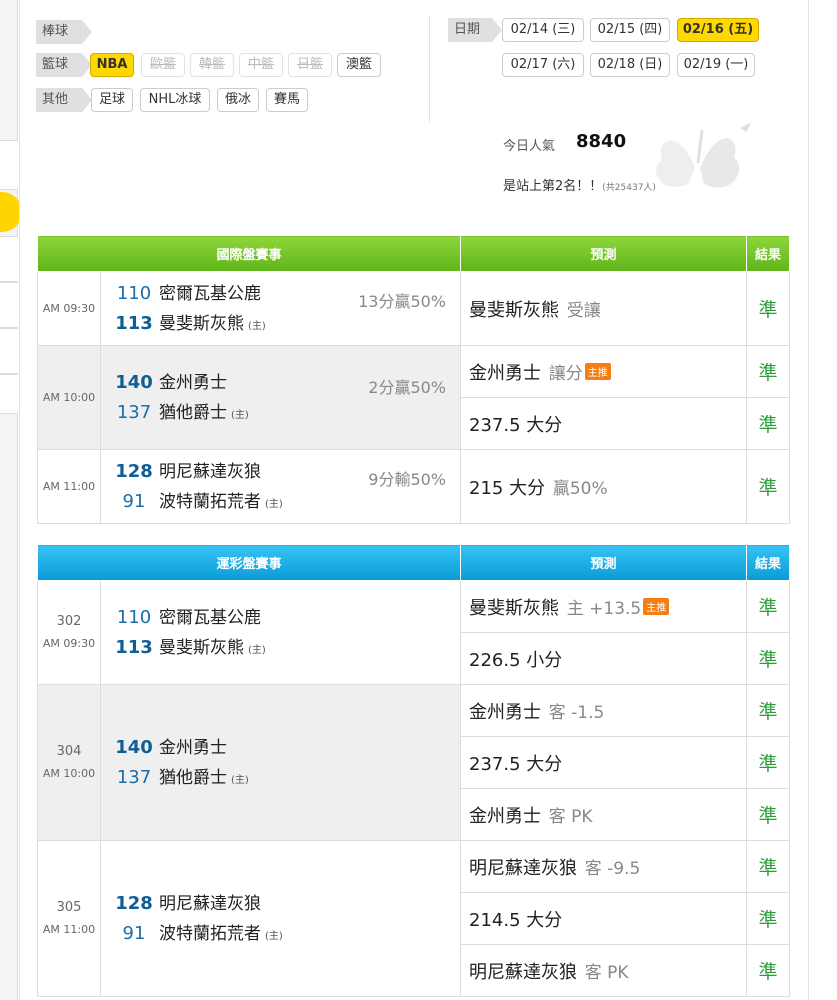  What do you see at coordinates (576, 712) in the screenshot?
I see `prediction-sub: 客 -1.5` at bounding box center [576, 712].